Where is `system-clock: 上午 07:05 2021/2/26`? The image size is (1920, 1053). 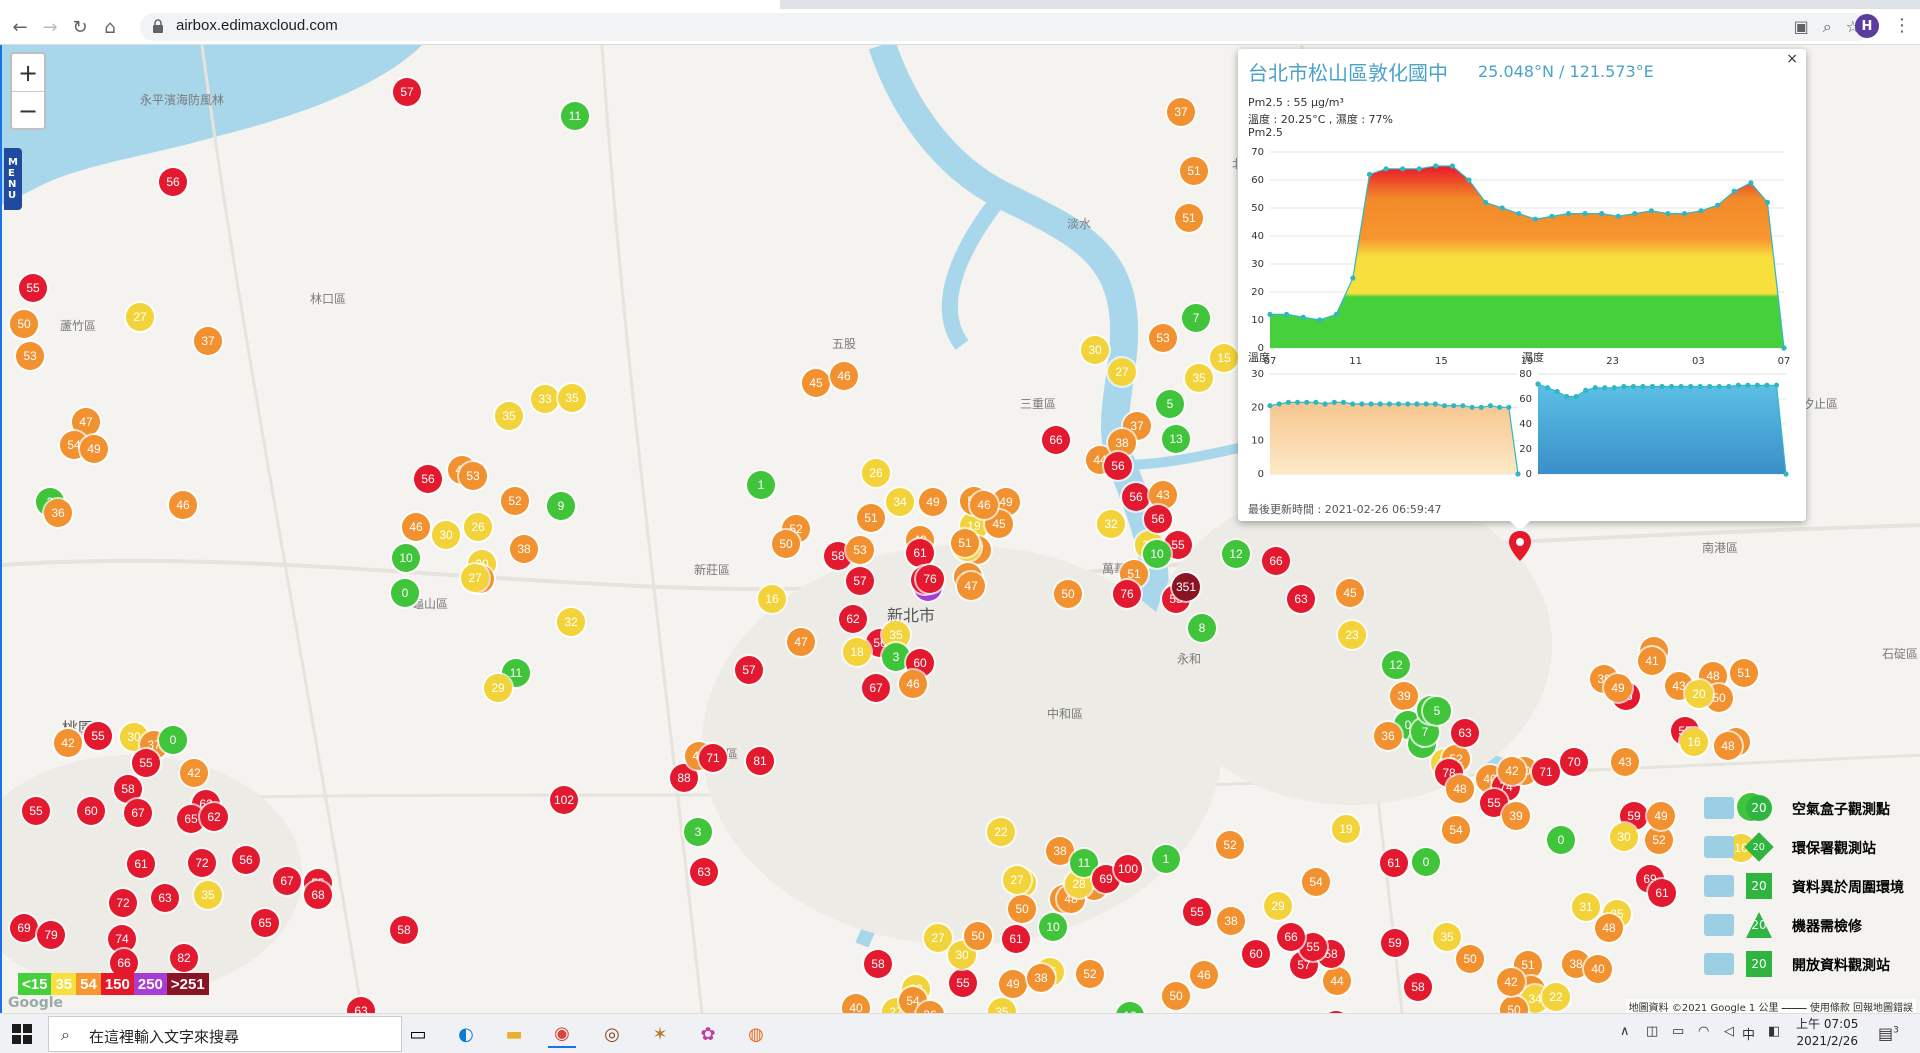 system-clock: 上午 07:05 2021/2/26 is located at coordinates (1827, 1033).